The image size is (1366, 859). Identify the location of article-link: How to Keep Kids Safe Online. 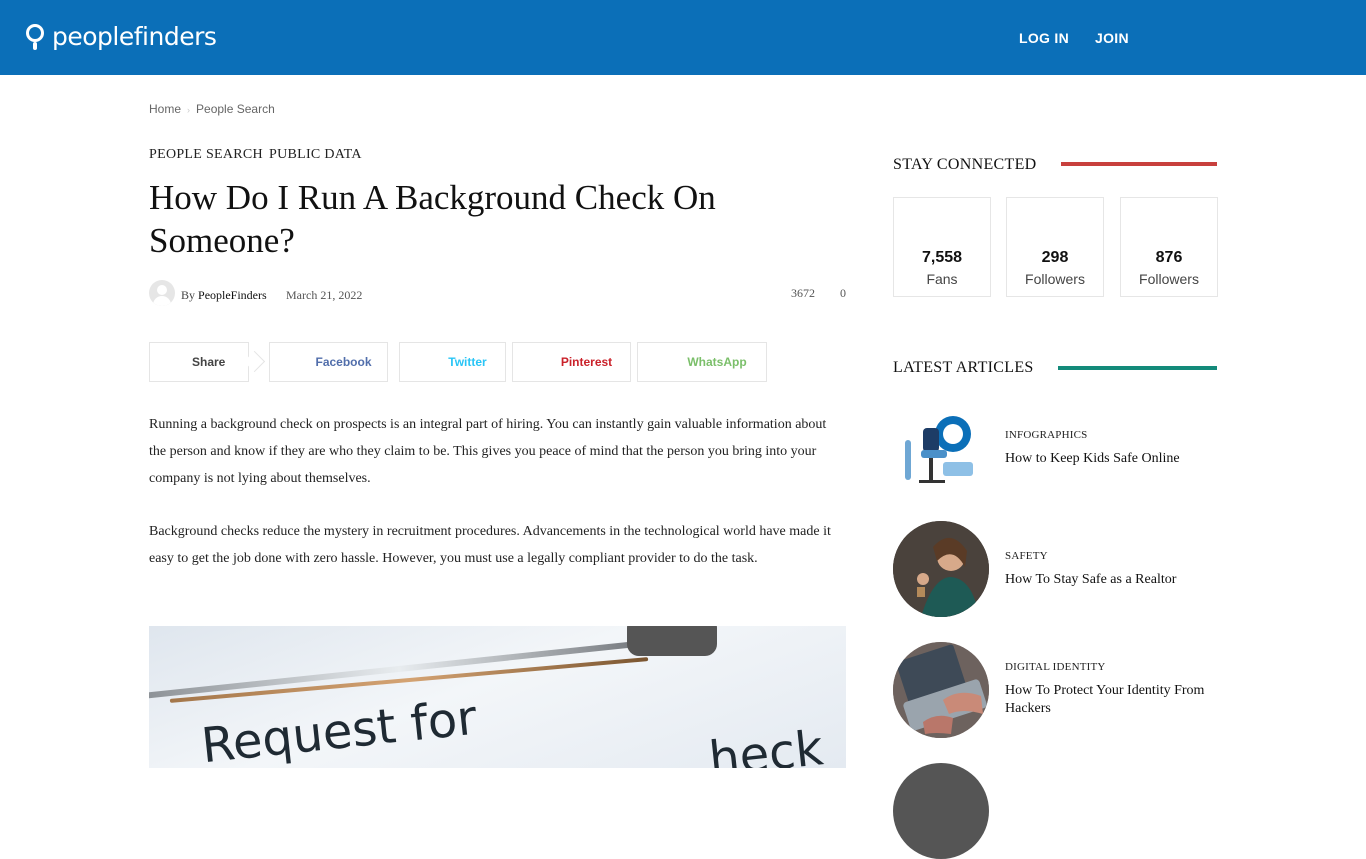
(1107, 459).